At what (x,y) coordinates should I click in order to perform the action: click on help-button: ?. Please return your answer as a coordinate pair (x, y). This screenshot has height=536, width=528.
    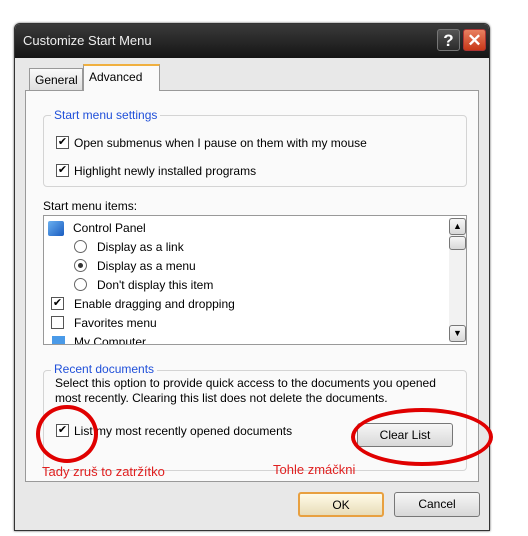
    Looking at the image, I should click on (448, 40).